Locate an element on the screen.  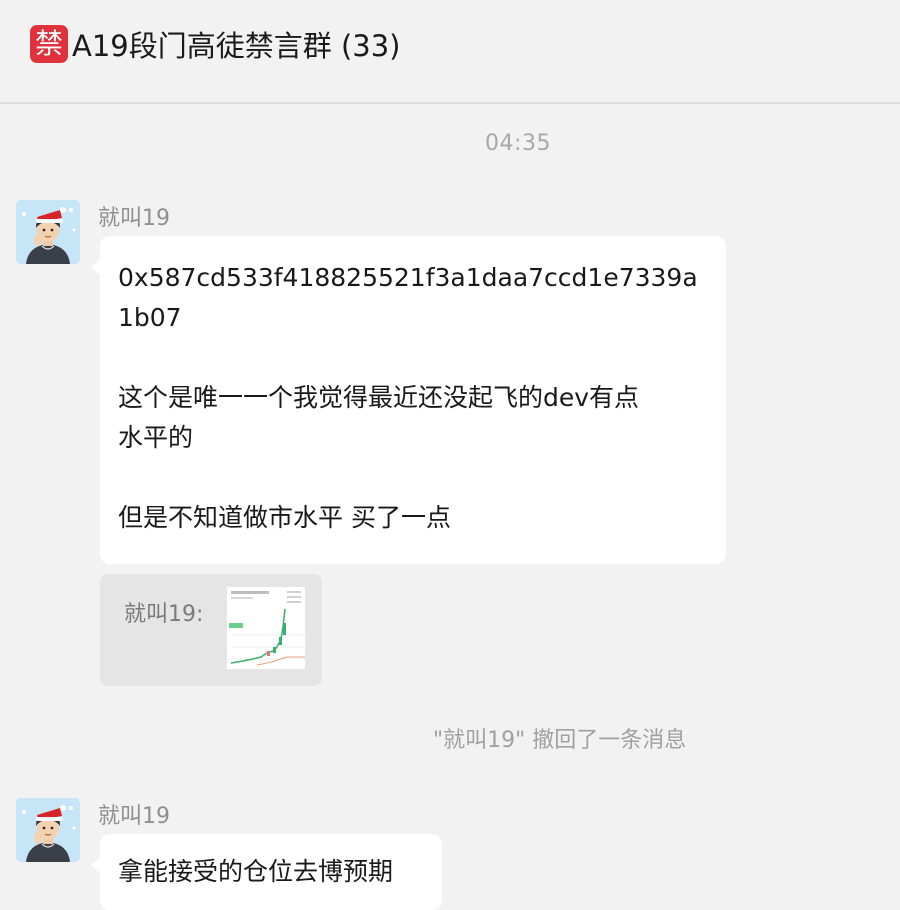
chart-thumbnail-icon is located at coordinates (266, 628).